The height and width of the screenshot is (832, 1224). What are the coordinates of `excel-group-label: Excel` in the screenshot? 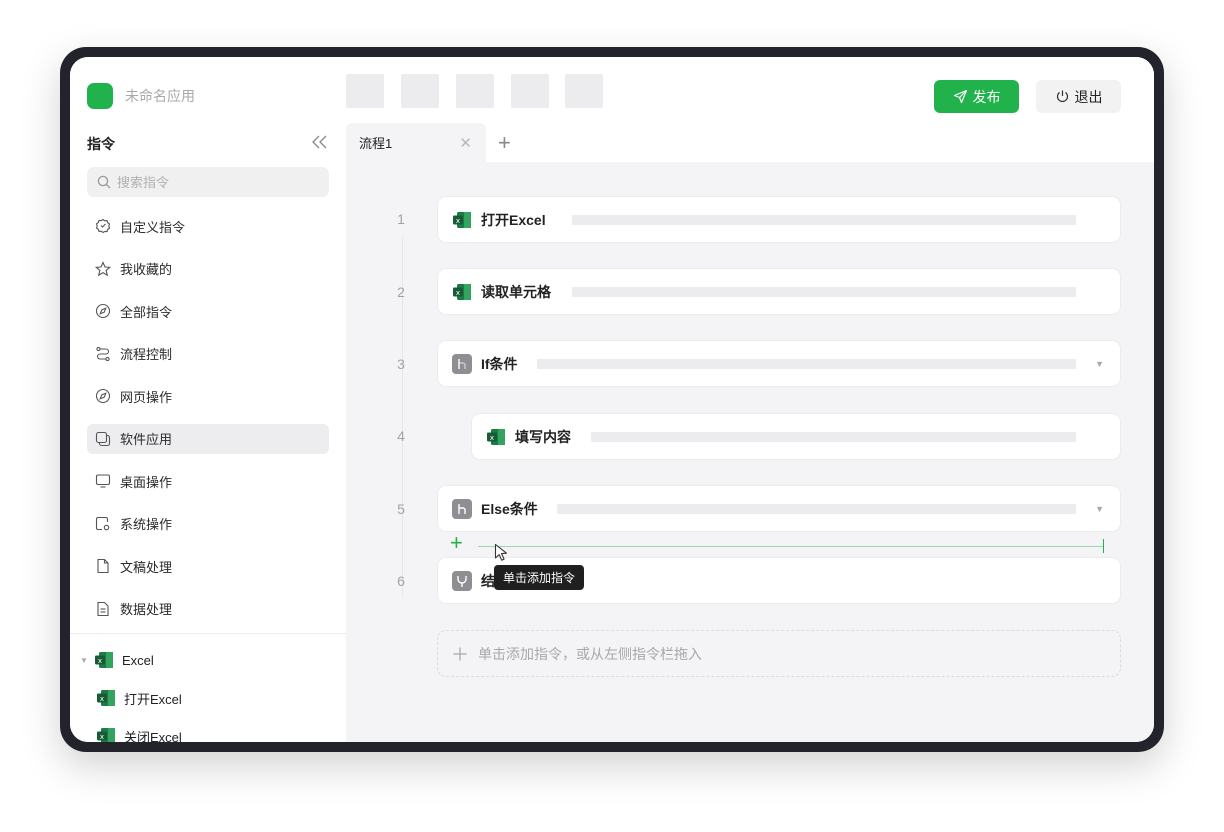 It's located at (138, 660).